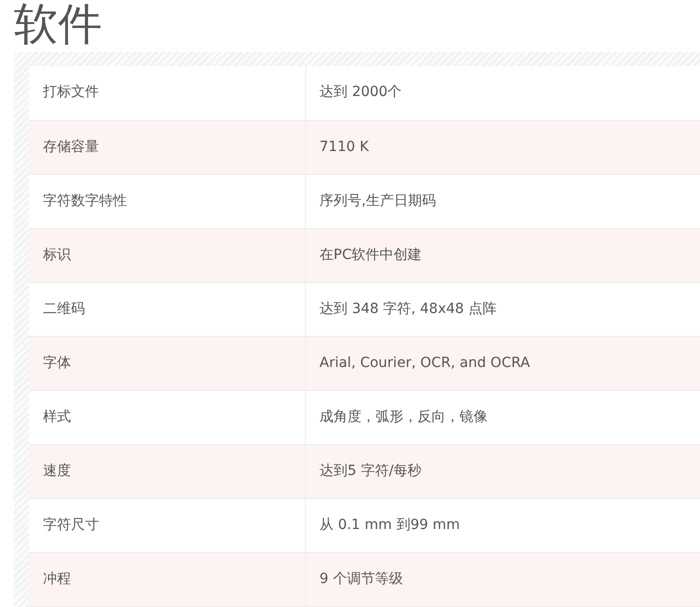  What do you see at coordinates (502, 201) in the screenshot?
I see `table-cell: 序列号,生产日期码` at bounding box center [502, 201].